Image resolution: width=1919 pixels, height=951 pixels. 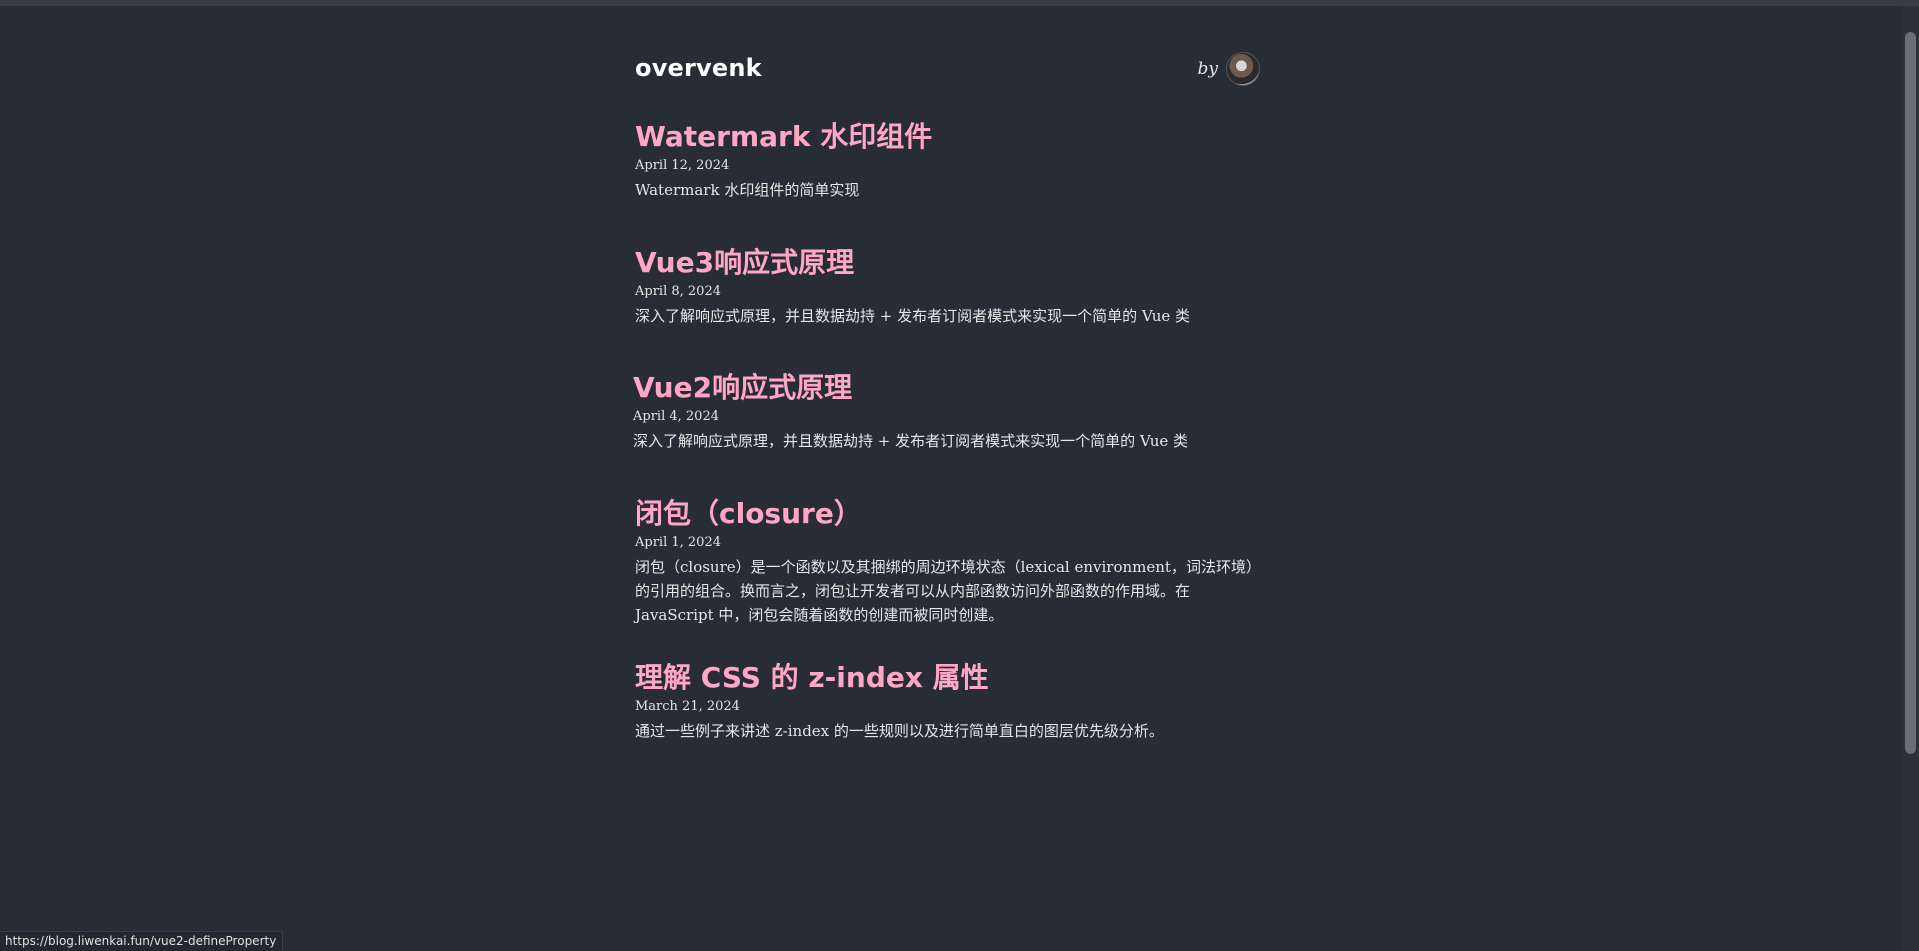 I want to click on post-title-link: Vue2响应式原理, so click(x=945, y=388).